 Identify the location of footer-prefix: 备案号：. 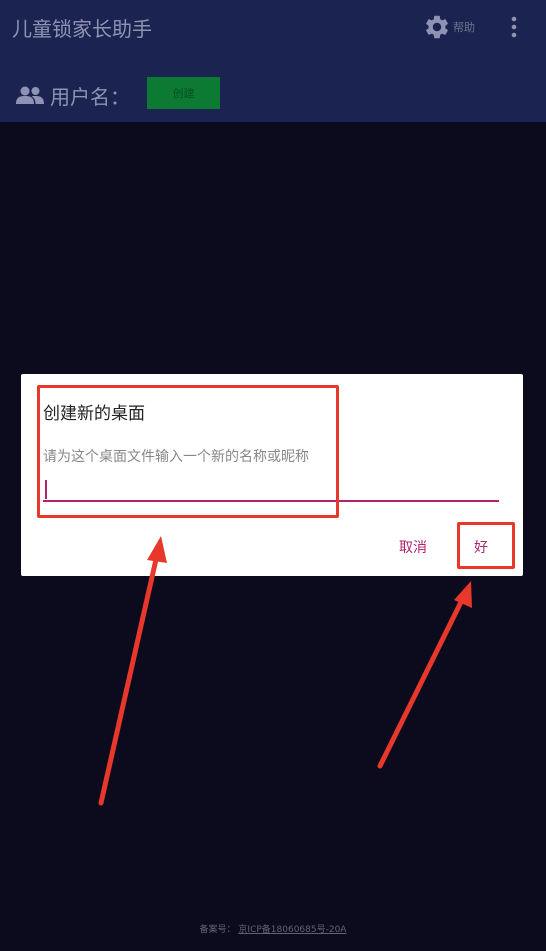
(217, 930).